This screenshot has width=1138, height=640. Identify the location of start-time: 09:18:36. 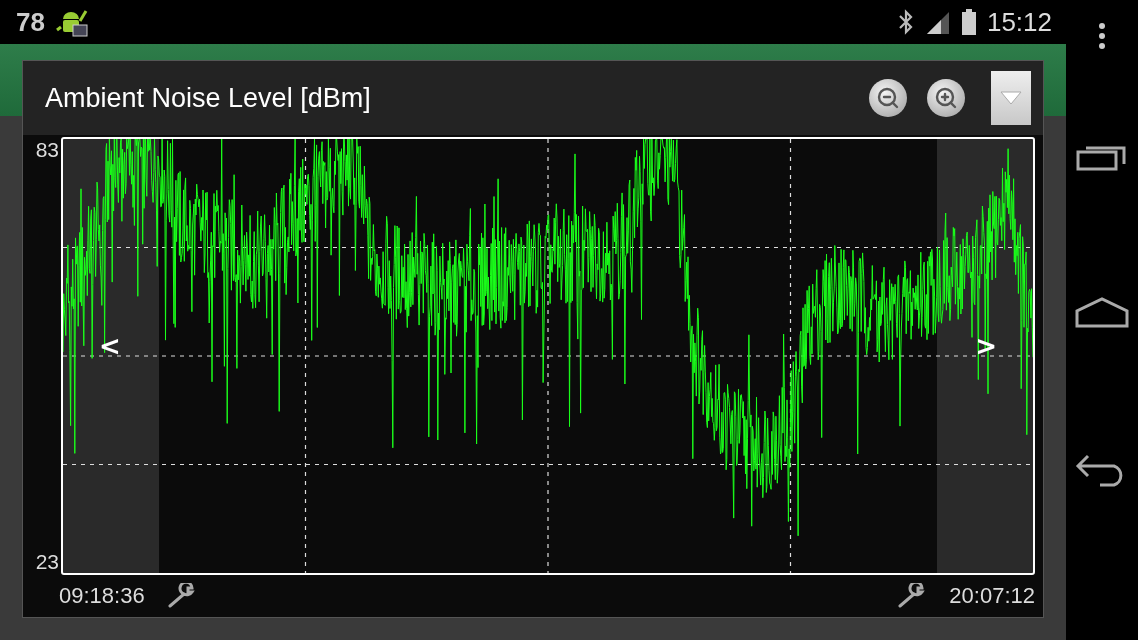
(102, 596).